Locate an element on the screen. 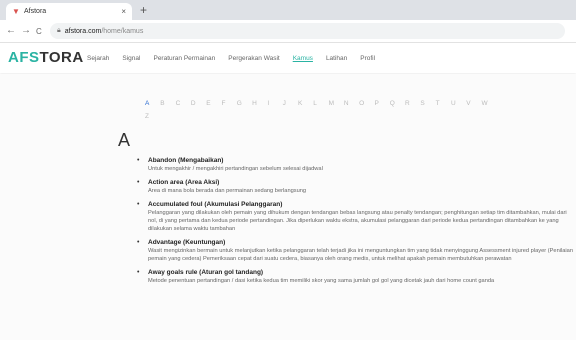 The image size is (576, 340). tab-close-icon: × is located at coordinates (123, 11).